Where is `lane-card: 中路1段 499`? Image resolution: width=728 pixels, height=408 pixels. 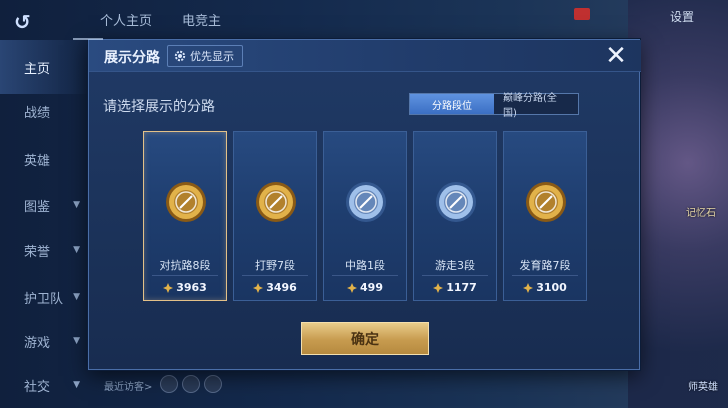 lane-card: 中路1段 499 is located at coordinates (365, 216).